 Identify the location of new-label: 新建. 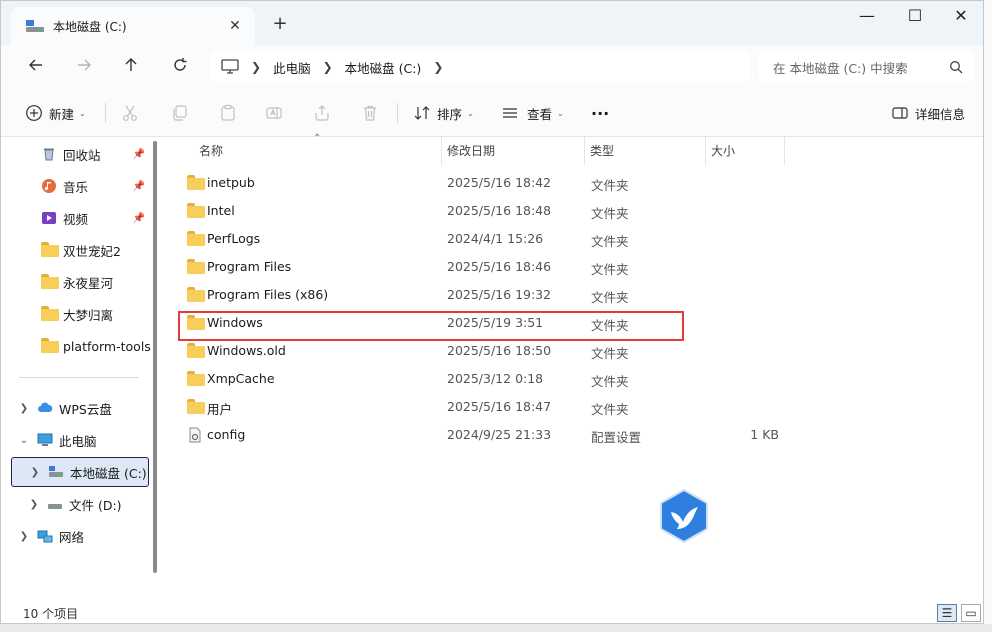
(62, 114).